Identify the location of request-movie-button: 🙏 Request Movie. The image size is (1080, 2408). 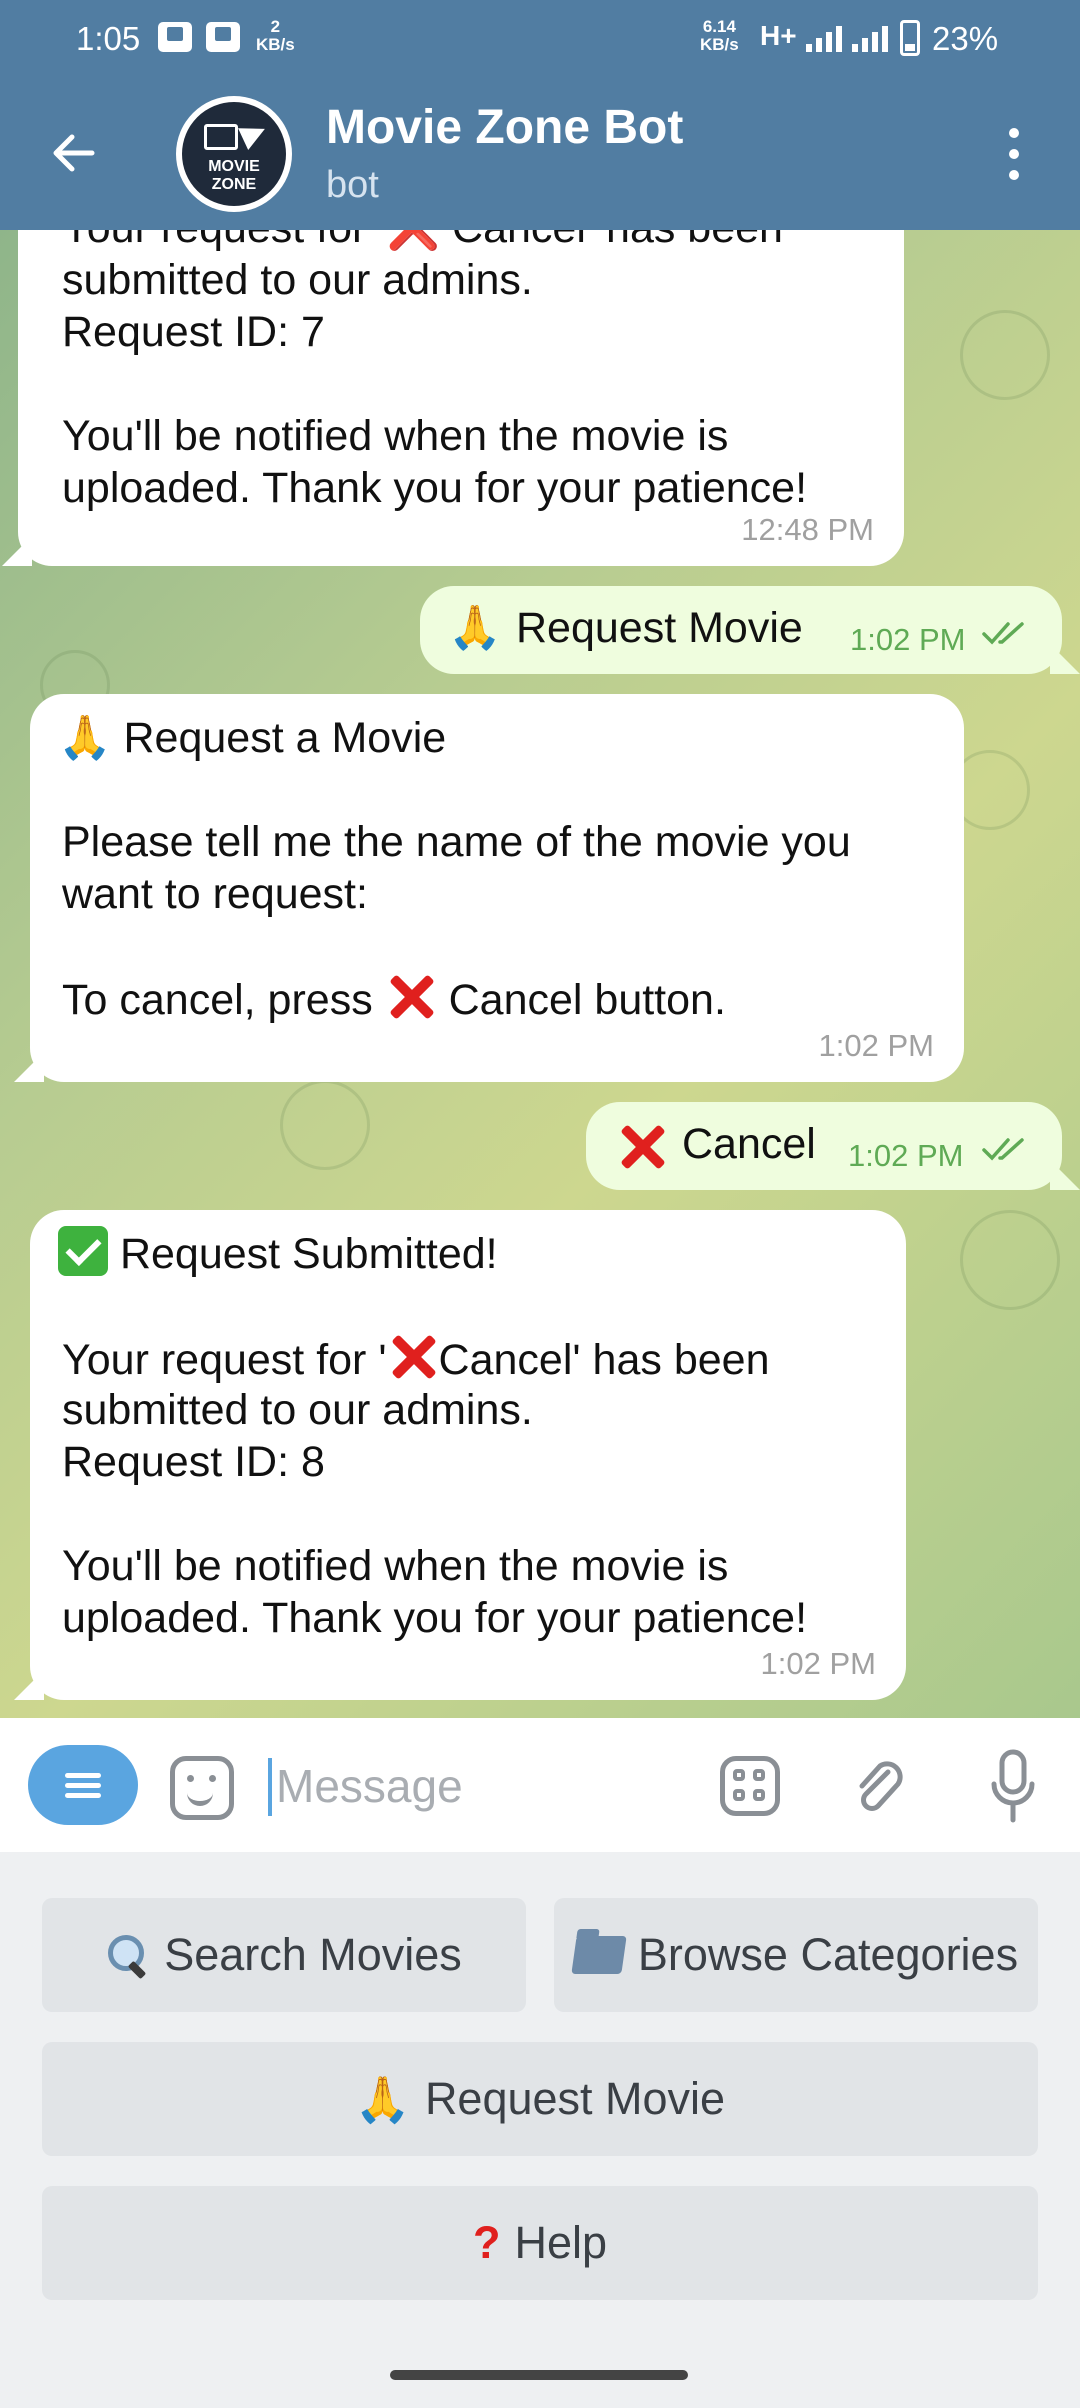
(540, 2099).